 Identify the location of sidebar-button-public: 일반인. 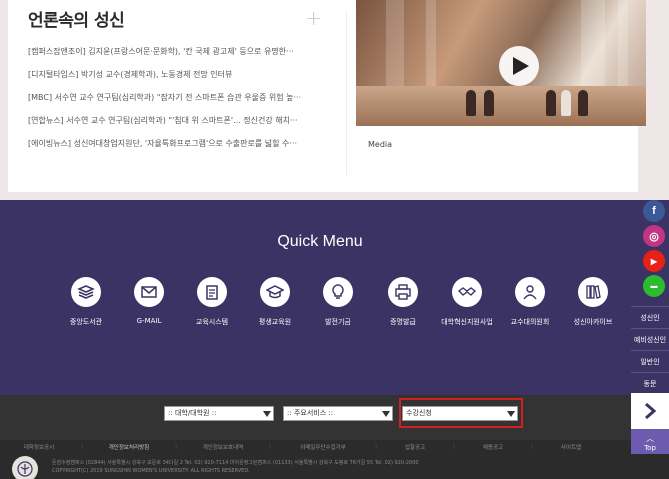
(650, 361).